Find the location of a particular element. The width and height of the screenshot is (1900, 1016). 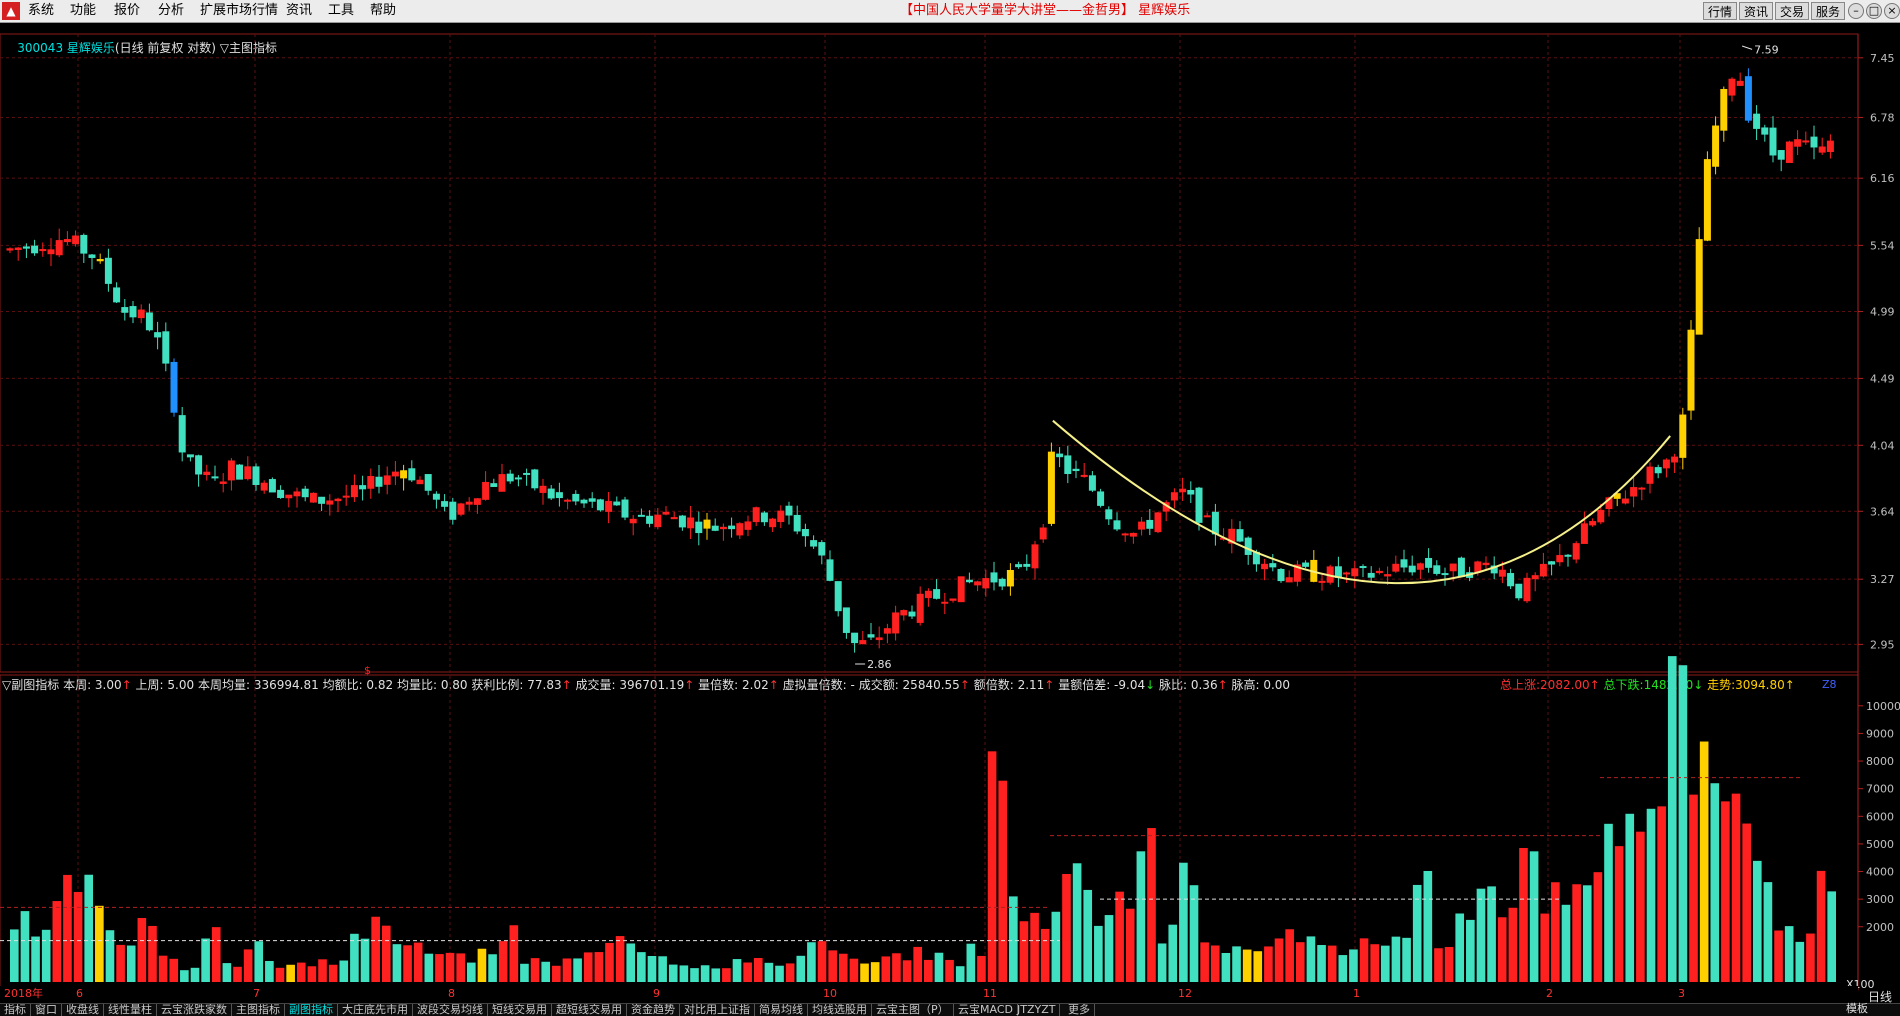

service-button: 服务 is located at coordinates (1828, 11).